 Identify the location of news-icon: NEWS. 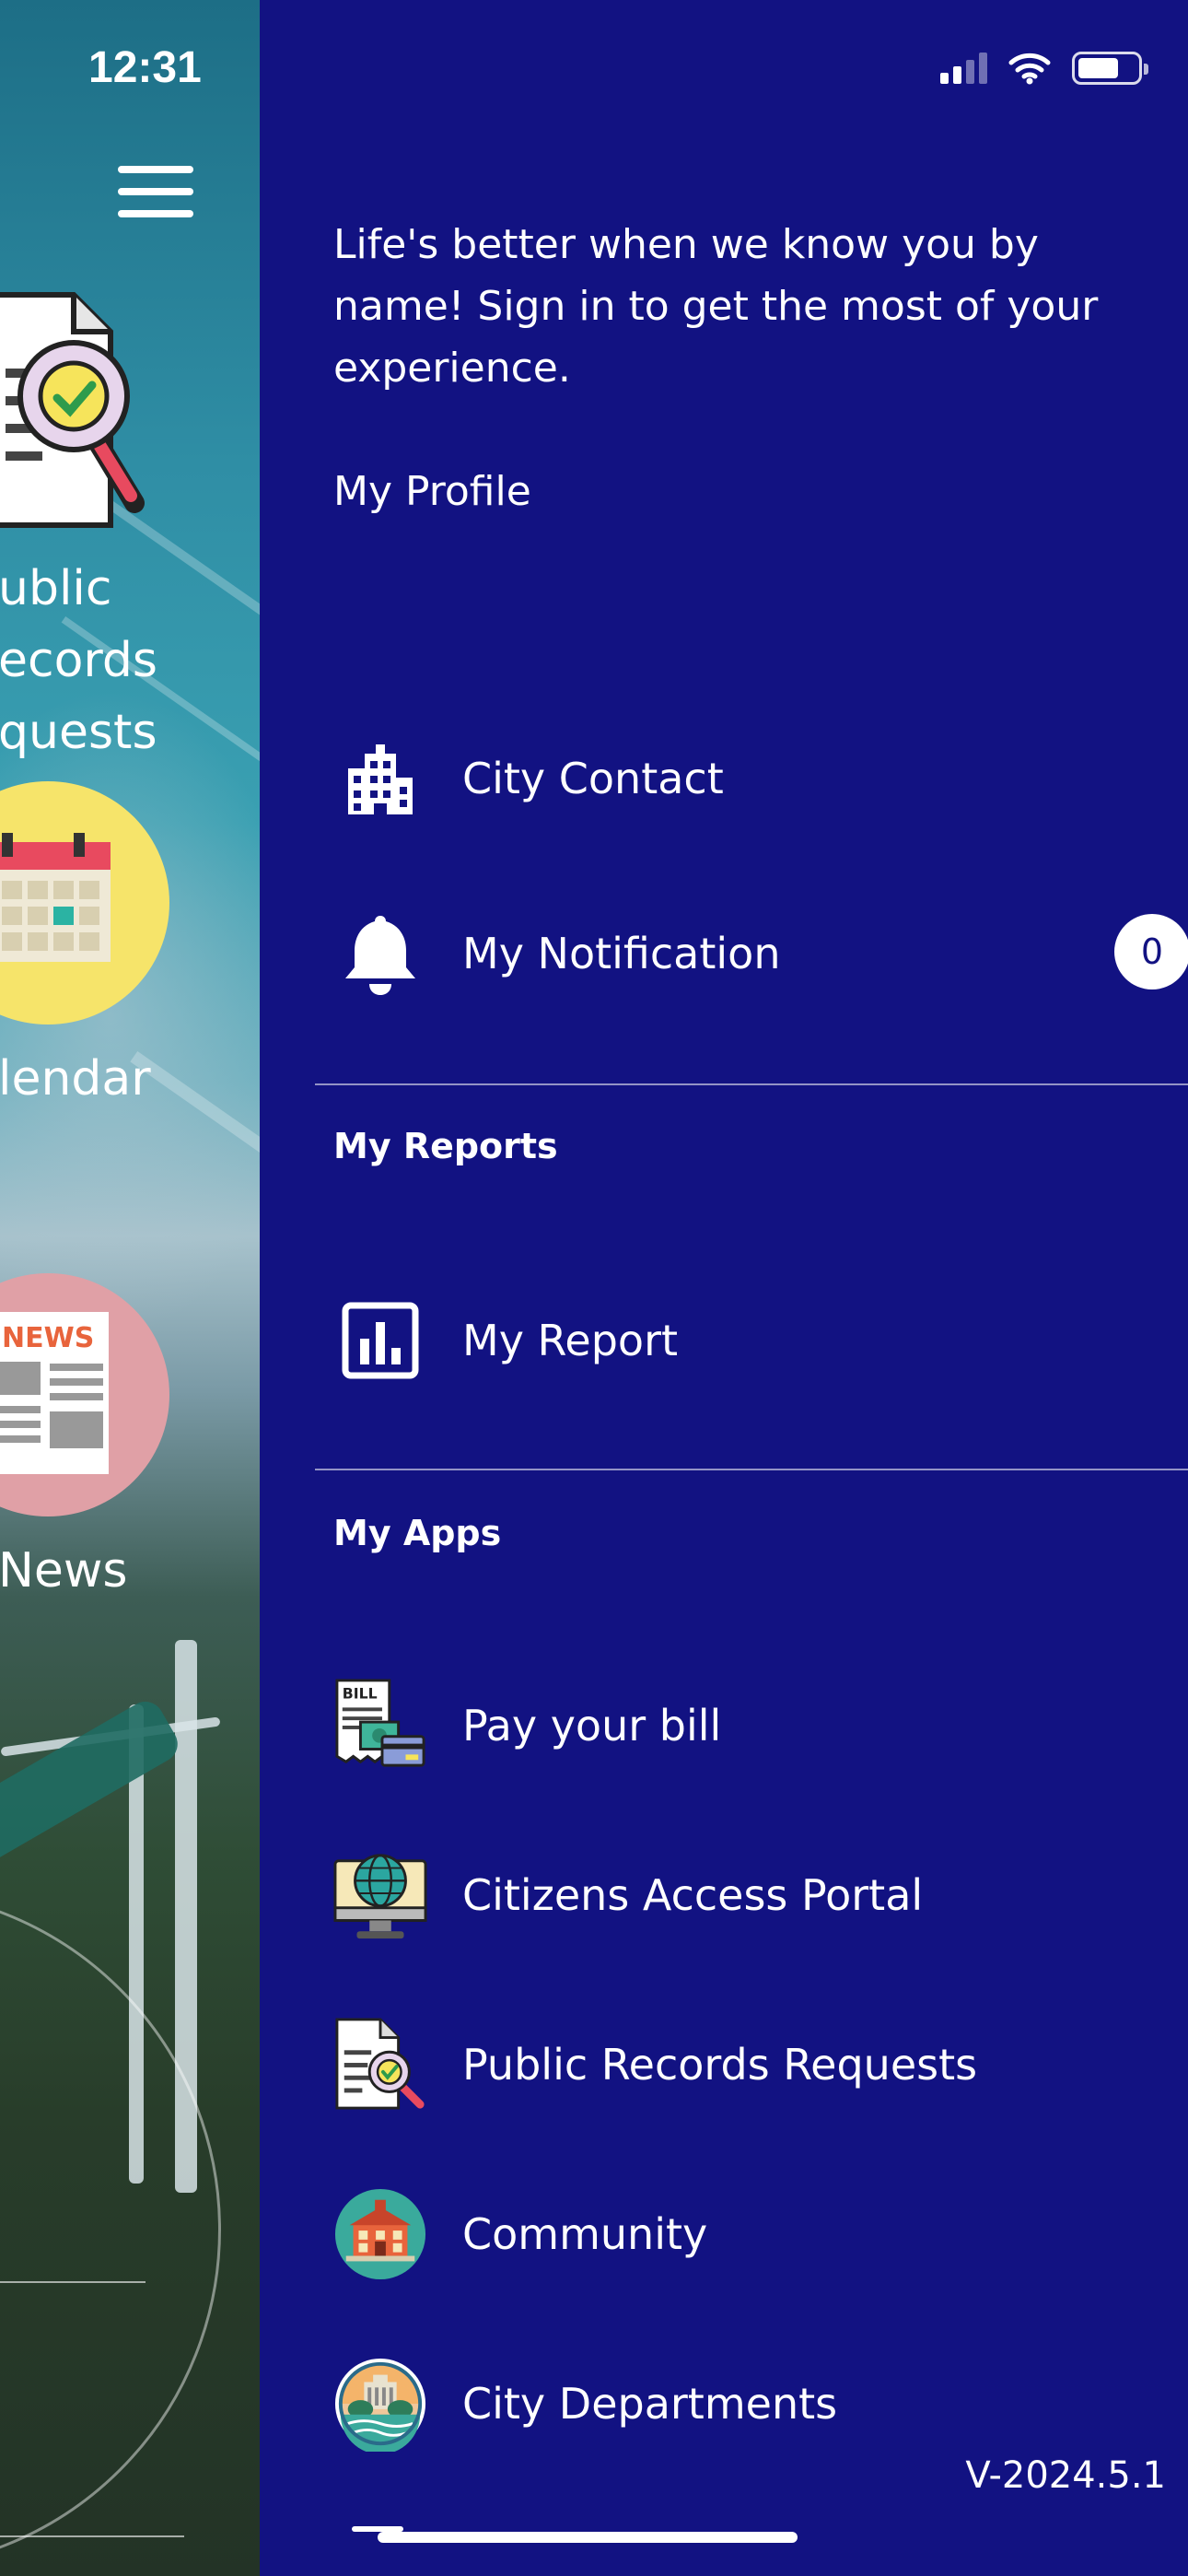
(54, 1393).